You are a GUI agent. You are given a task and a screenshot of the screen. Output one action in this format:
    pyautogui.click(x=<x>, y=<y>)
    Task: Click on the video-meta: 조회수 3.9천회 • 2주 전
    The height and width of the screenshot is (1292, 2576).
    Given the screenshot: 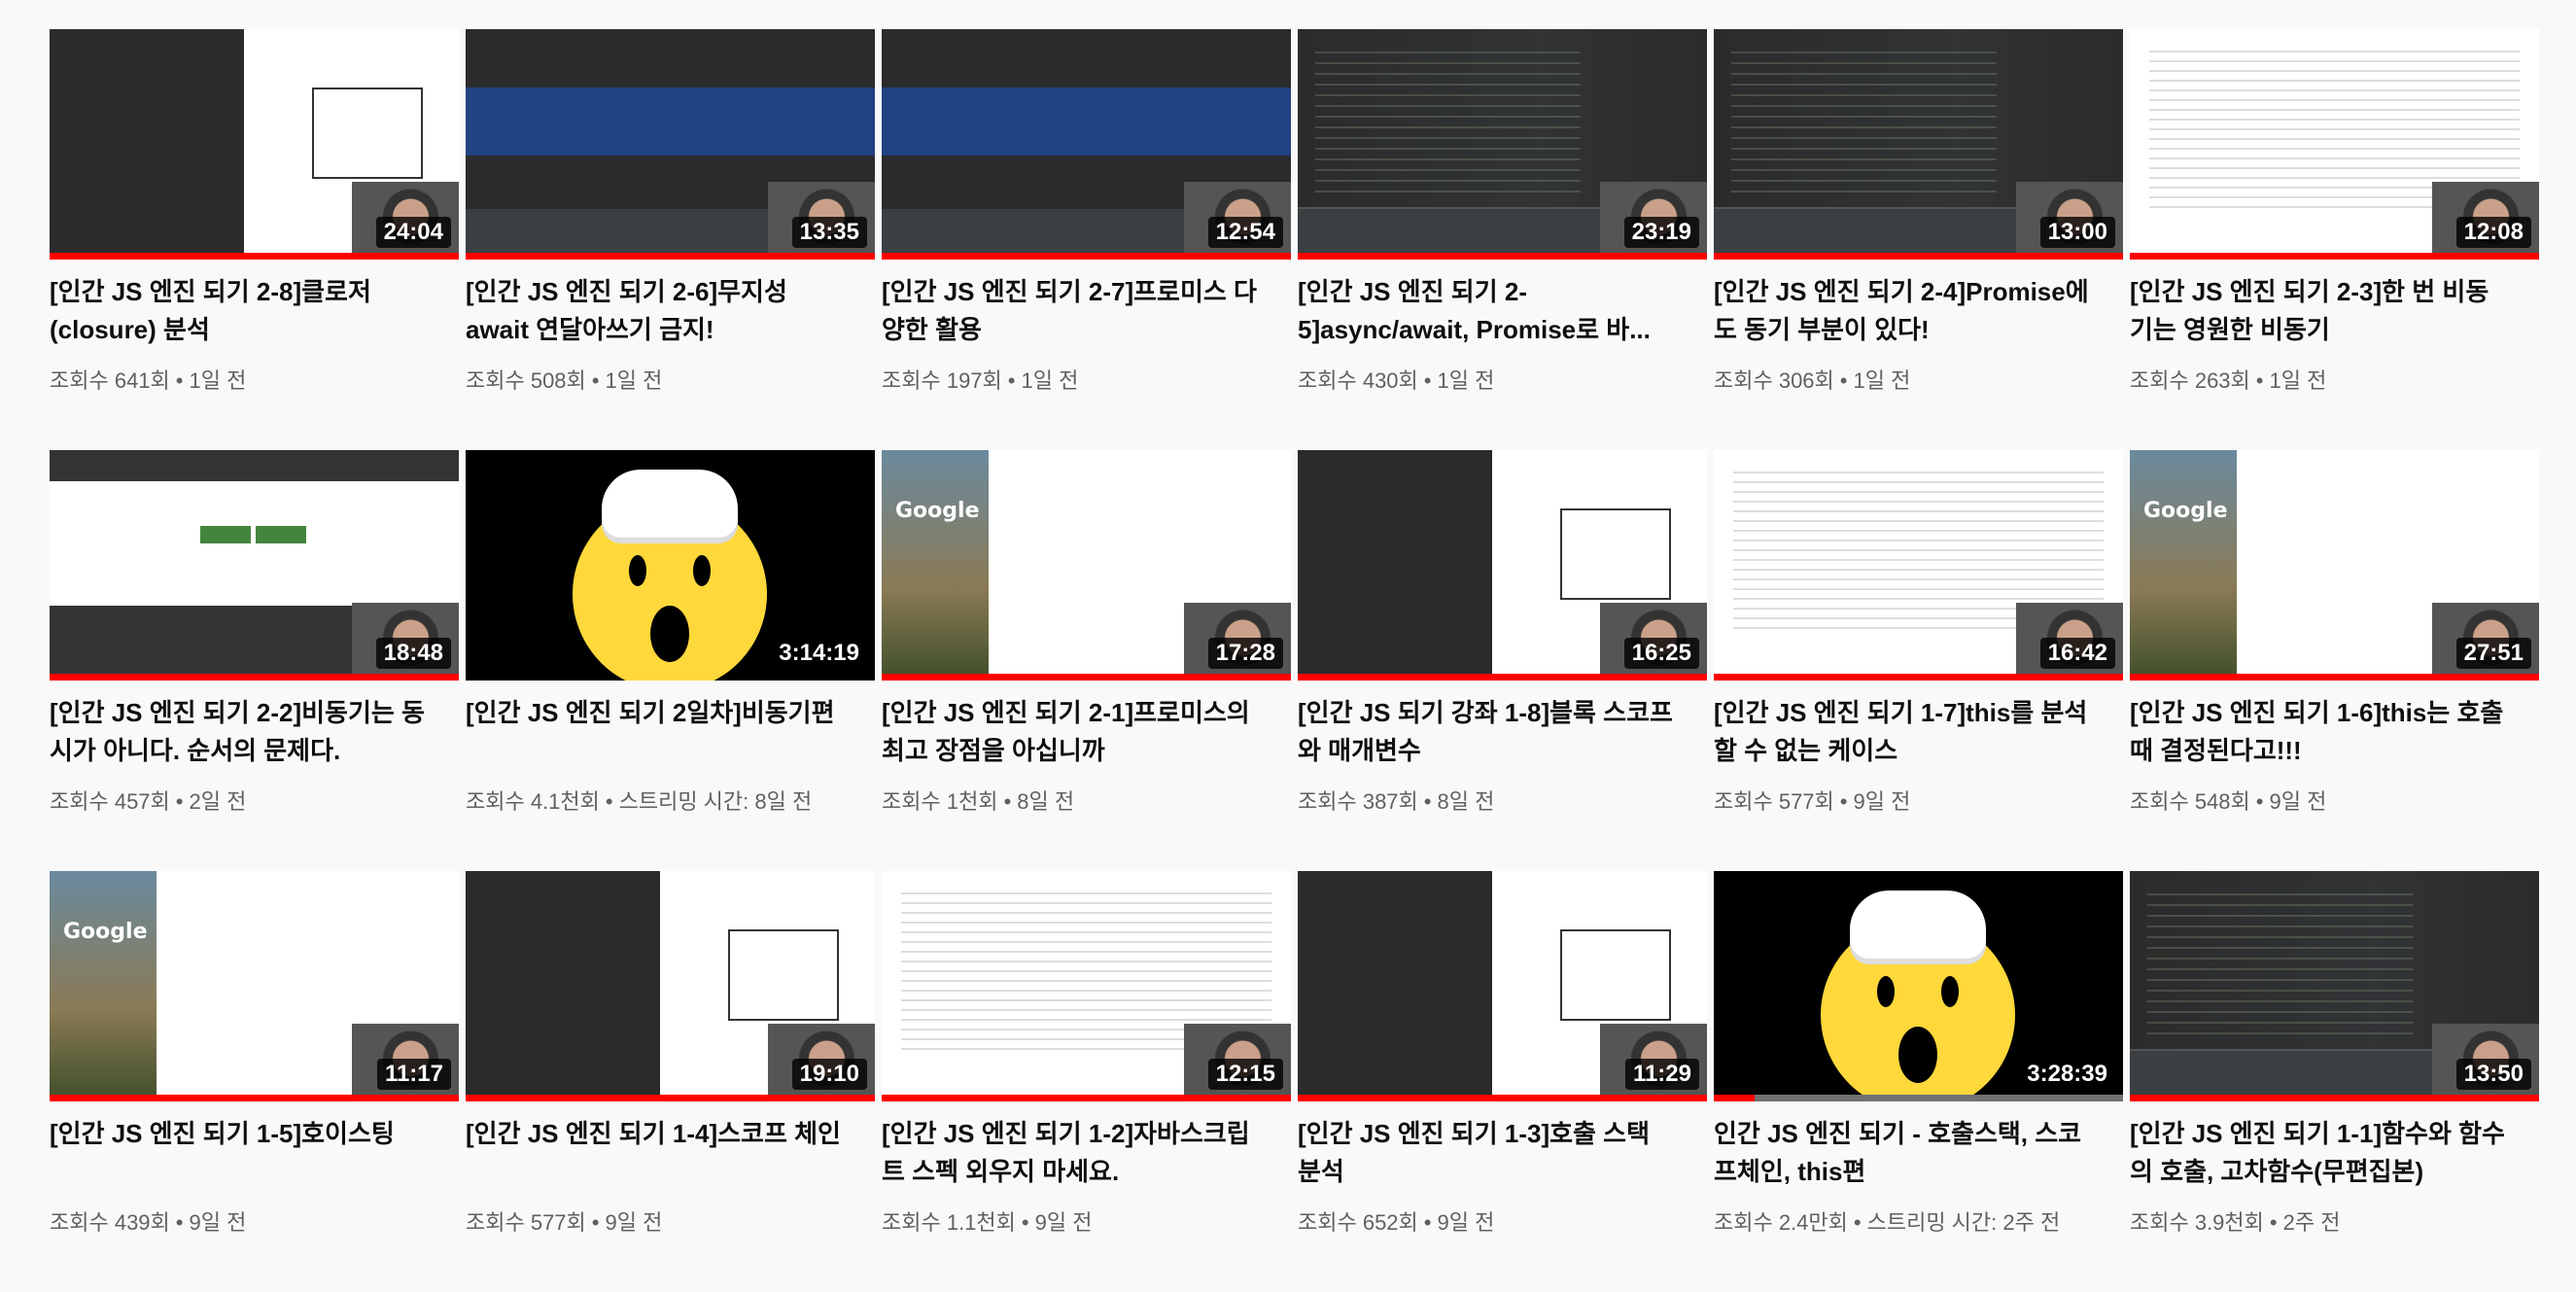 What is the action you would take?
    pyautogui.click(x=2334, y=1223)
    